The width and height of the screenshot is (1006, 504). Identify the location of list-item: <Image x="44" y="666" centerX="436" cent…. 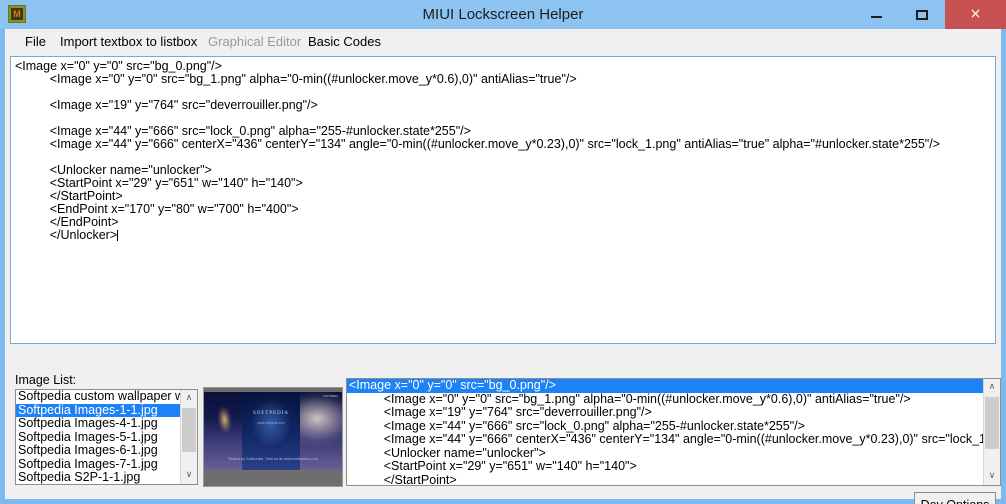
(665, 440).